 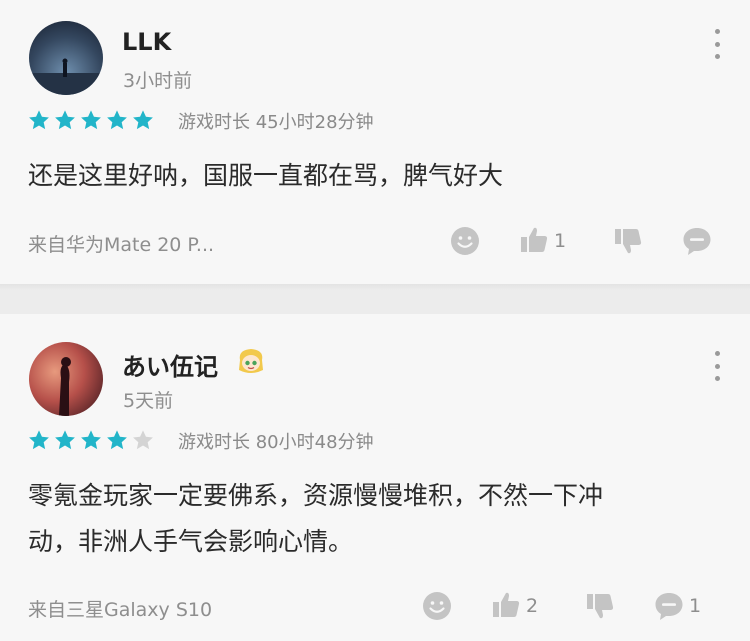 I want to click on play-duration: 游戏时长 80小时48分钟, so click(x=276, y=442).